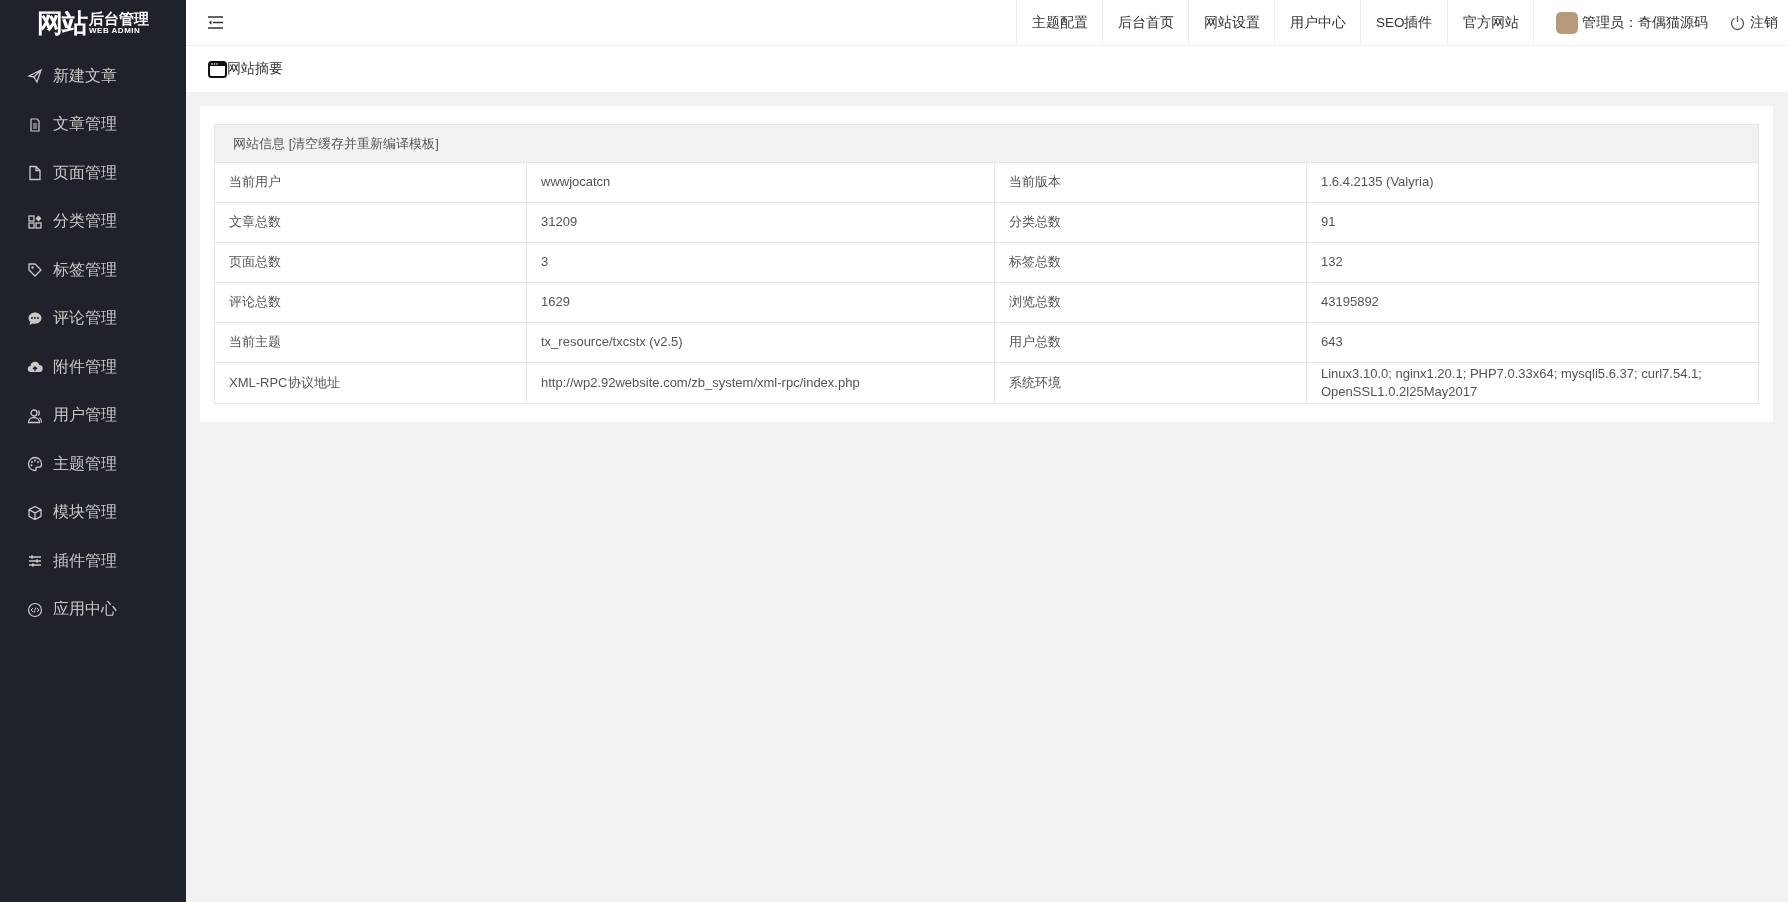 This screenshot has width=1788, height=902. Describe the element at coordinates (1231, 22) in the screenshot. I see `nav-link: 网站设置` at that location.